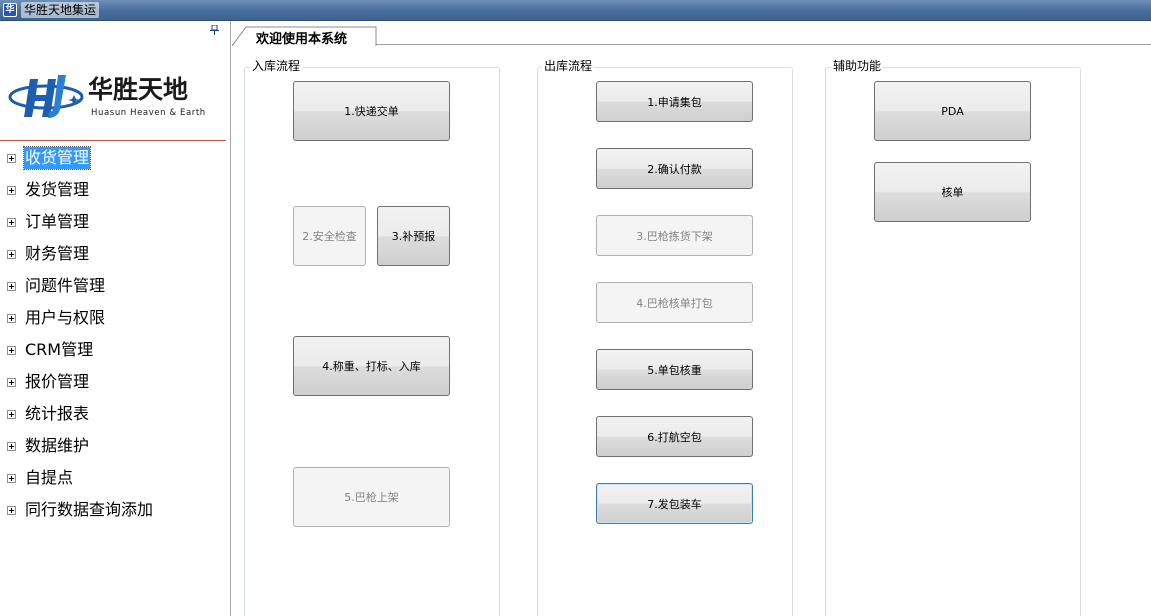 The width and height of the screenshot is (1151, 616). I want to click on nav-item-label: 自提点, so click(49, 478).